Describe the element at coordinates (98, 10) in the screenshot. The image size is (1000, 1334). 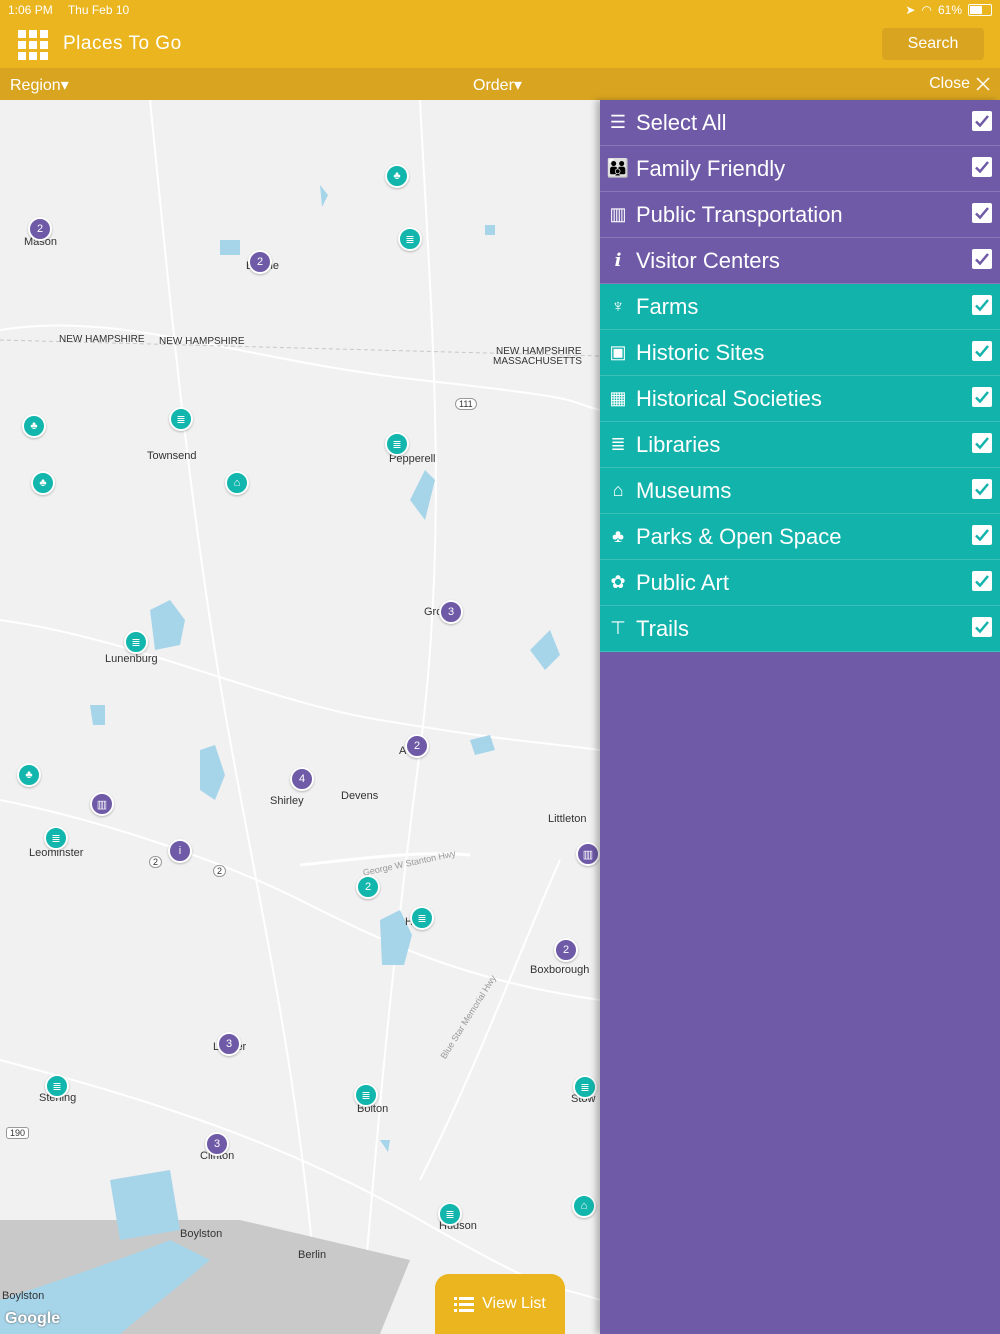
I see `status-date: Thu Feb 10` at that location.